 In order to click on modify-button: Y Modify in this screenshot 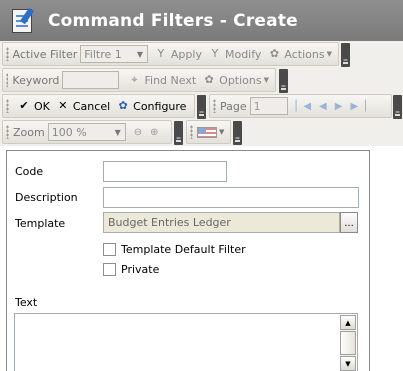, I will do `click(235, 54)`.